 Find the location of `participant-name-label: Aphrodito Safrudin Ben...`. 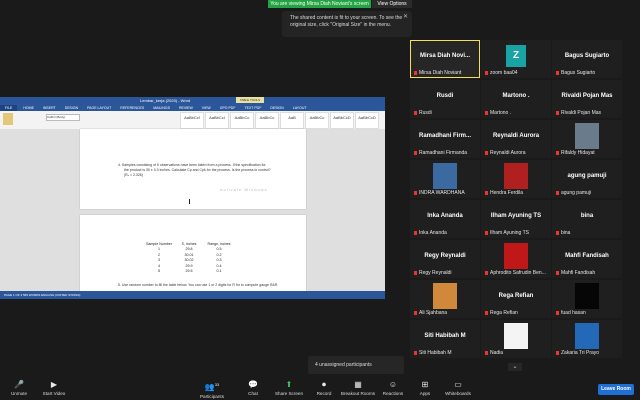

participant-name-label: Aphrodito Safrudin Ben... is located at coordinates (515, 273).